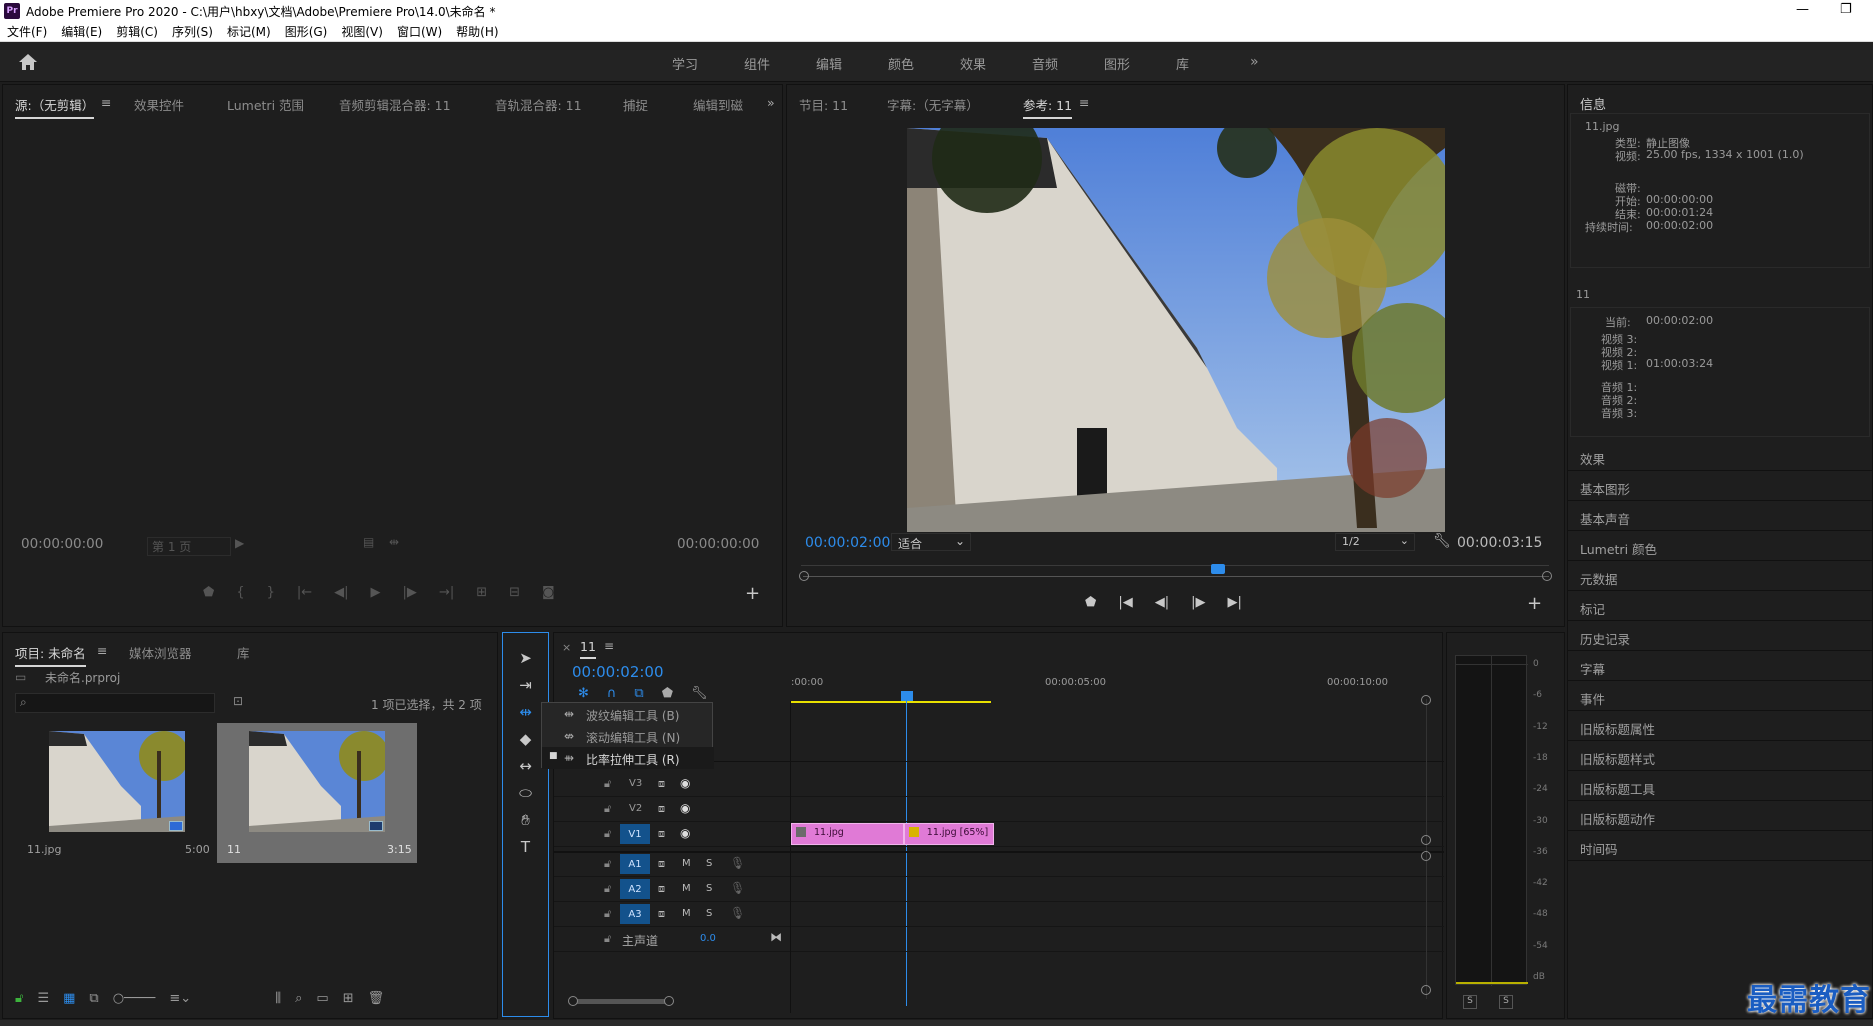  What do you see at coordinates (588, 649) in the screenshot?
I see `tab-sequence: 11` at bounding box center [588, 649].